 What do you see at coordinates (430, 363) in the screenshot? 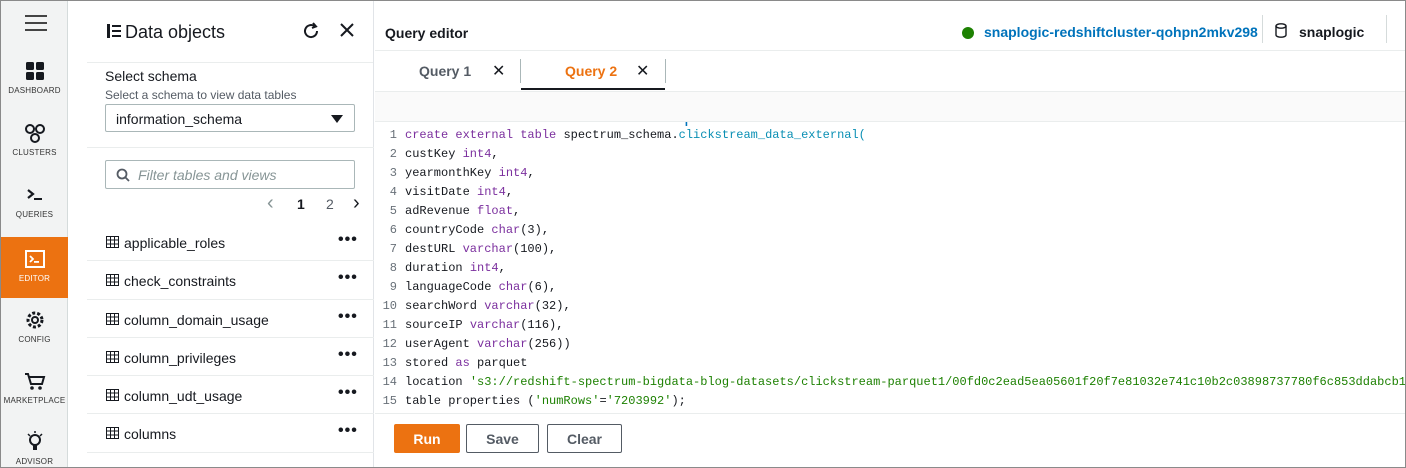
I see `code-token: stored` at bounding box center [430, 363].